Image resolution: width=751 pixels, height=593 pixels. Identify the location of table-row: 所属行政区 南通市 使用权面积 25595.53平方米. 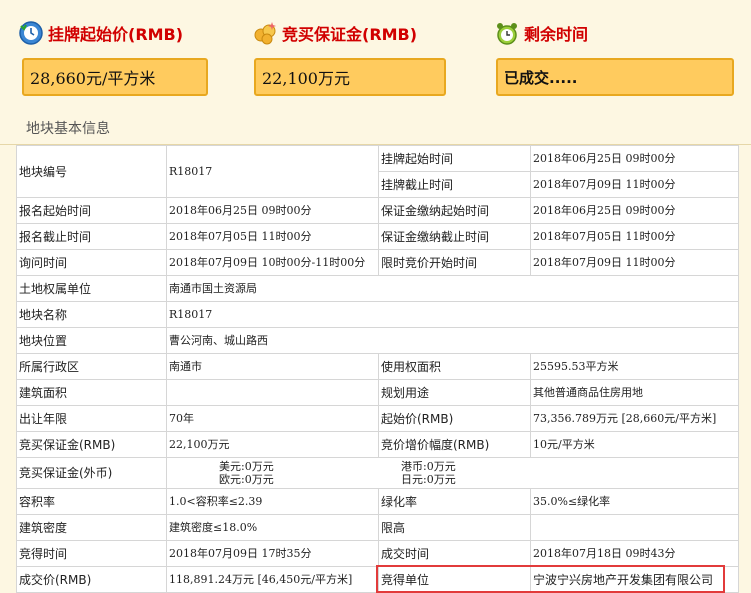
(377, 366).